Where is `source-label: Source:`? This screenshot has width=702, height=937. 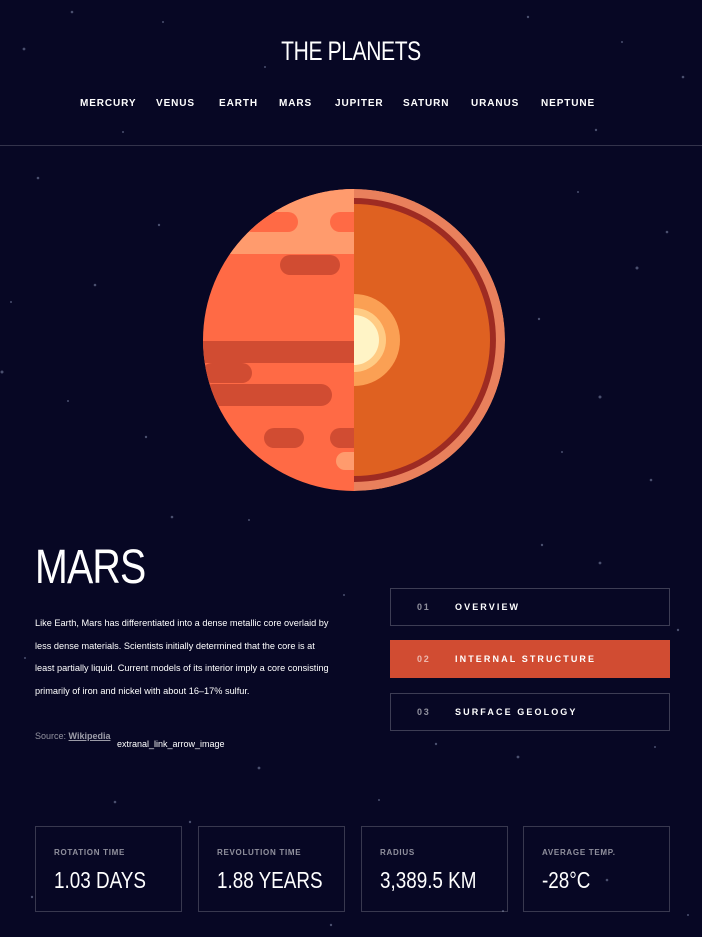
source-label: Source: is located at coordinates (51, 736).